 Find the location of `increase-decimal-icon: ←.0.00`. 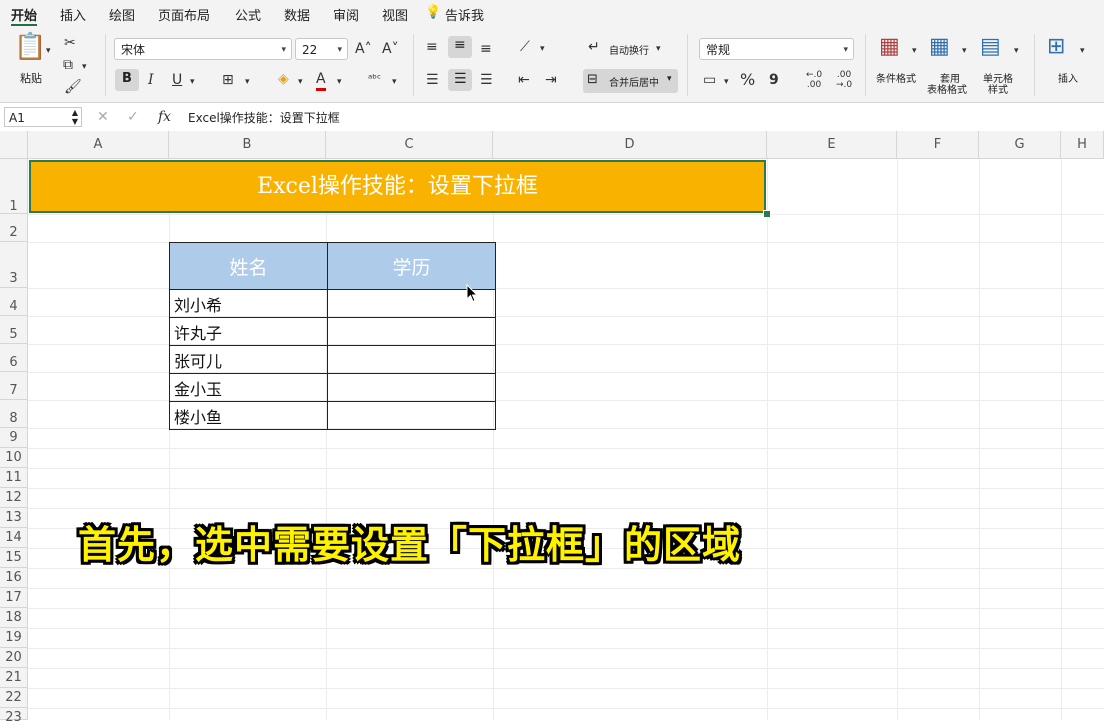

increase-decimal-icon: ←.0.00 is located at coordinates (814, 80).